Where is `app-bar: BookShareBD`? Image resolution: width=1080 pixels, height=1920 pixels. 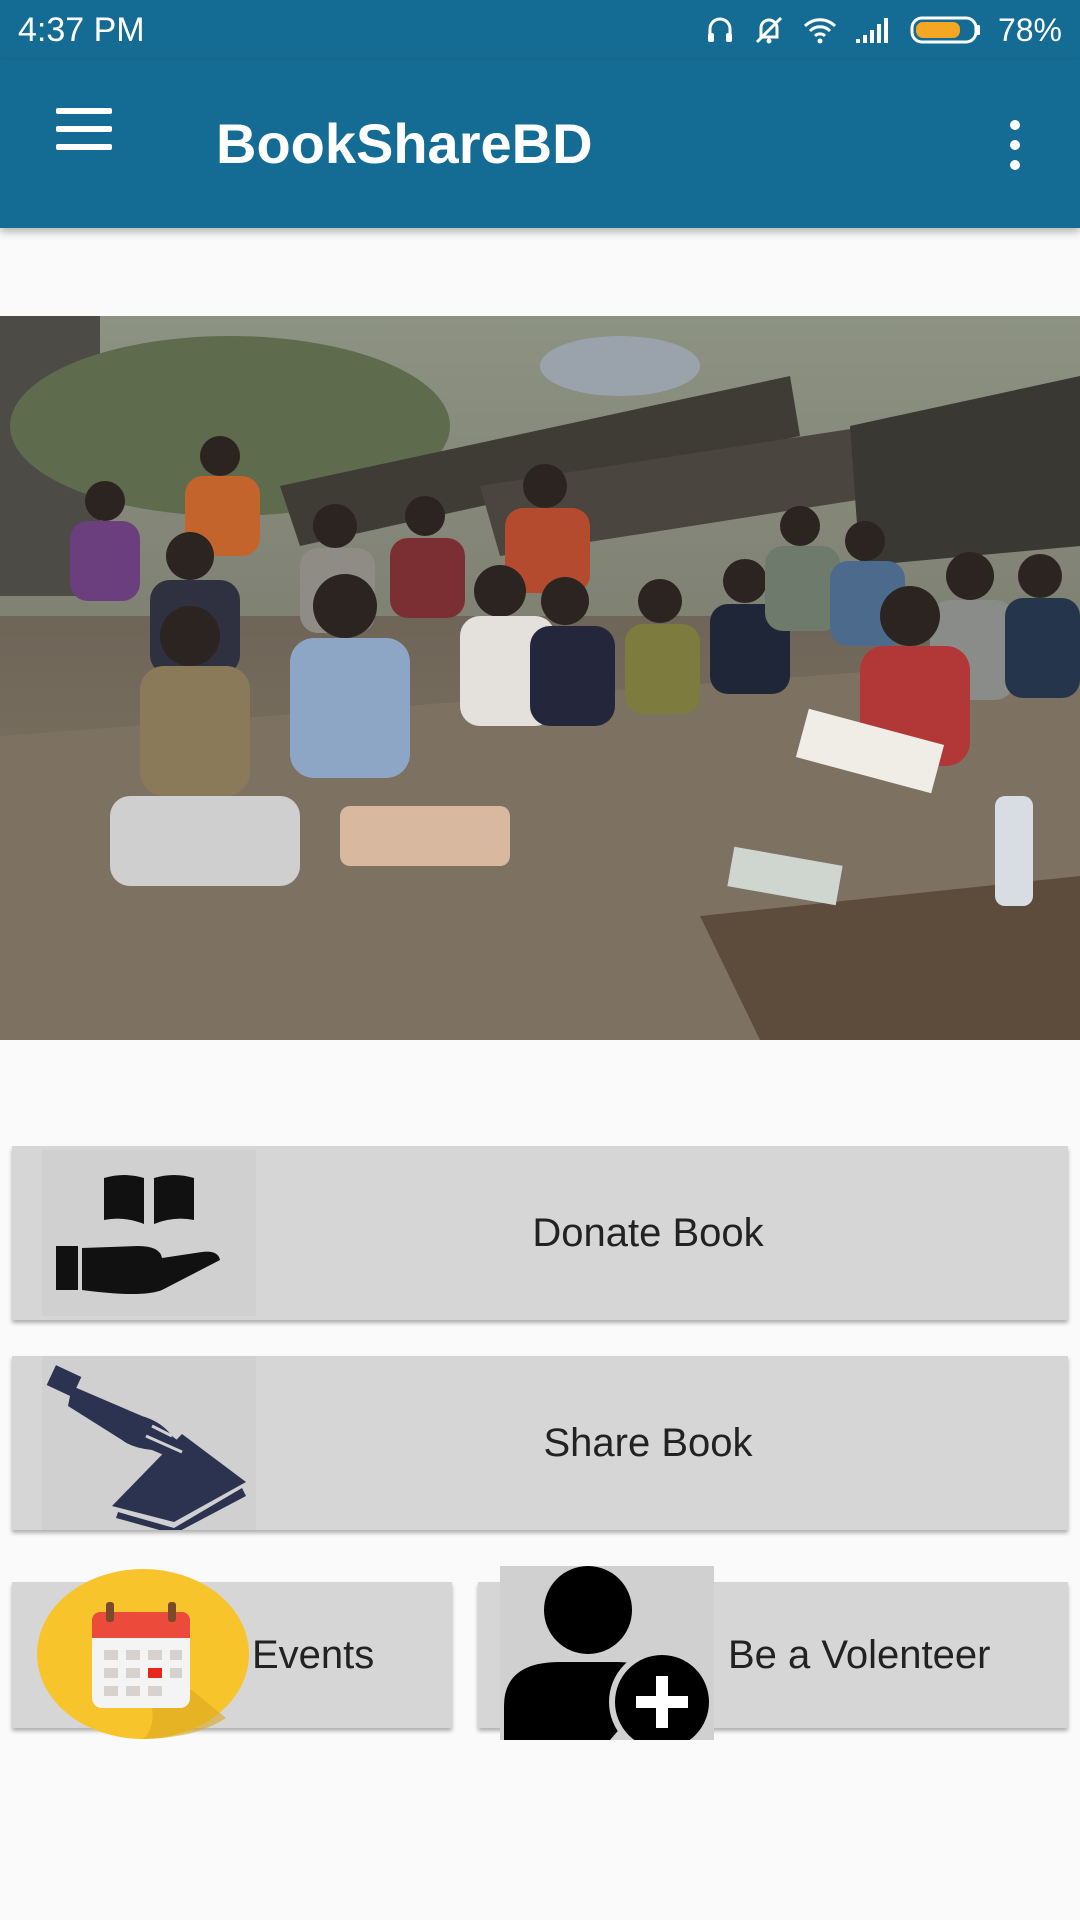 app-bar: BookShareBD is located at coordinates (540, 144).